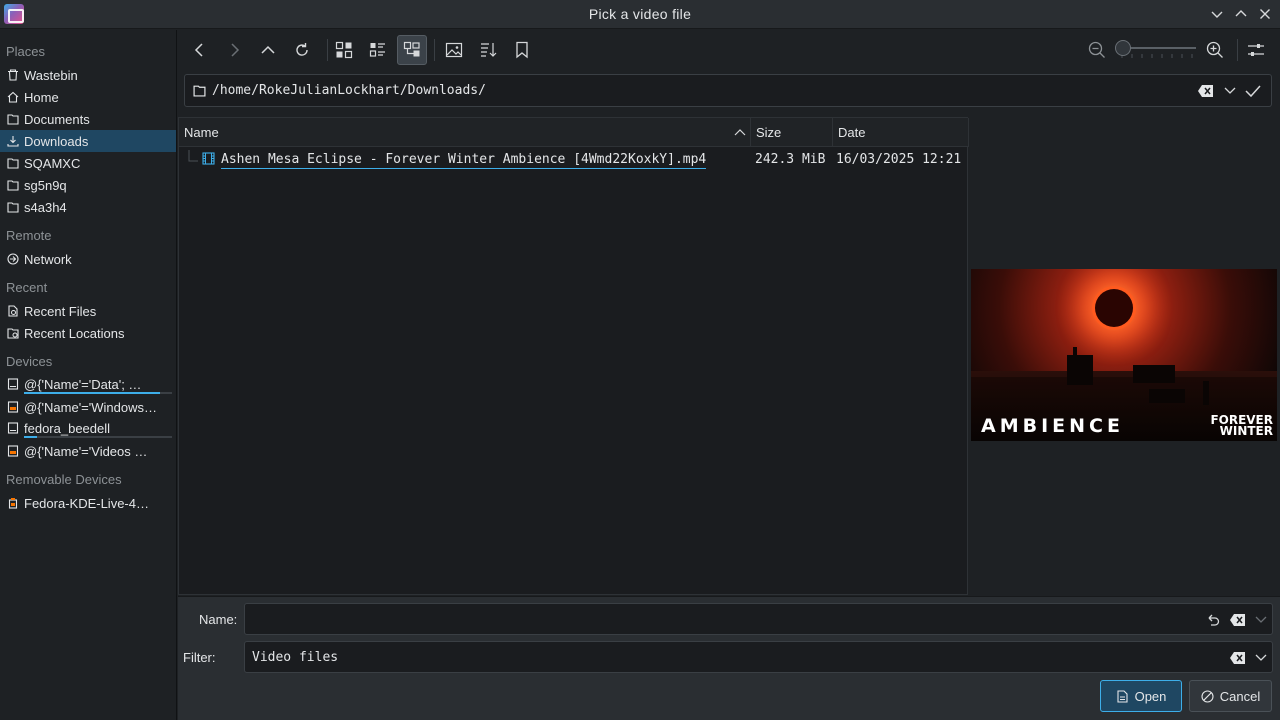 The image size is (1280, 720). I want to click on thumbnail-logo-forever-winter: FOREVER WINTER, so click(1241, 426).